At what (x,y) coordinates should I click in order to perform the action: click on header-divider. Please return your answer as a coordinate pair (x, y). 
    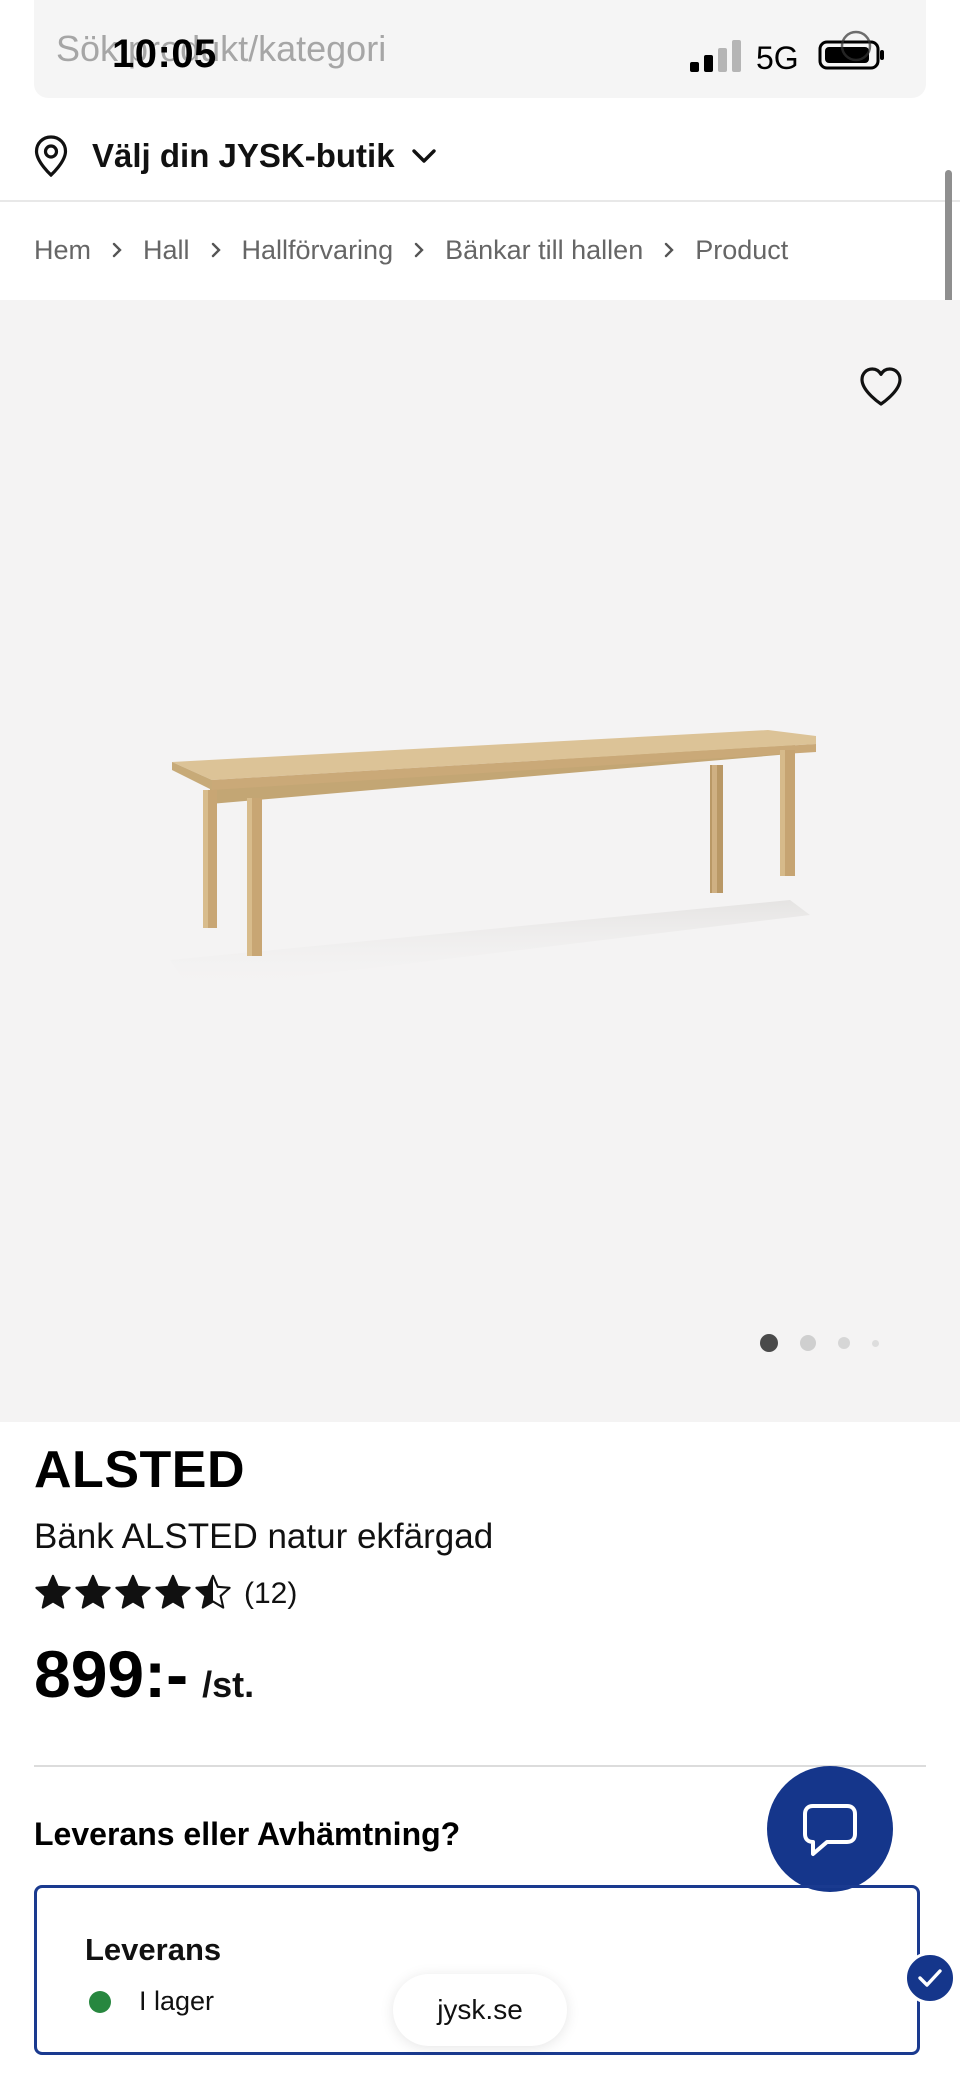
    Looking at the image, I should click on (480, 201).